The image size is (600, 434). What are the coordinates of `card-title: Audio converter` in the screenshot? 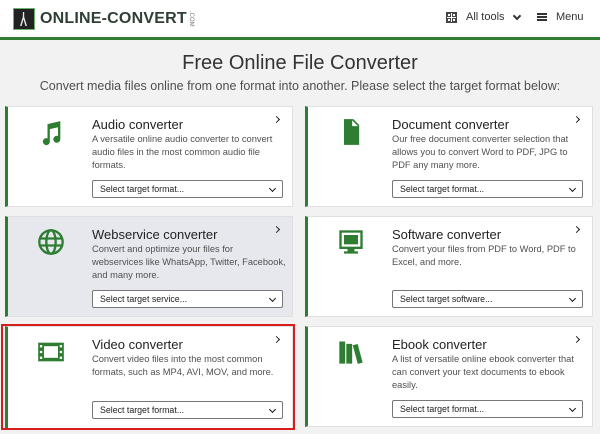 It's located at (138, 124).